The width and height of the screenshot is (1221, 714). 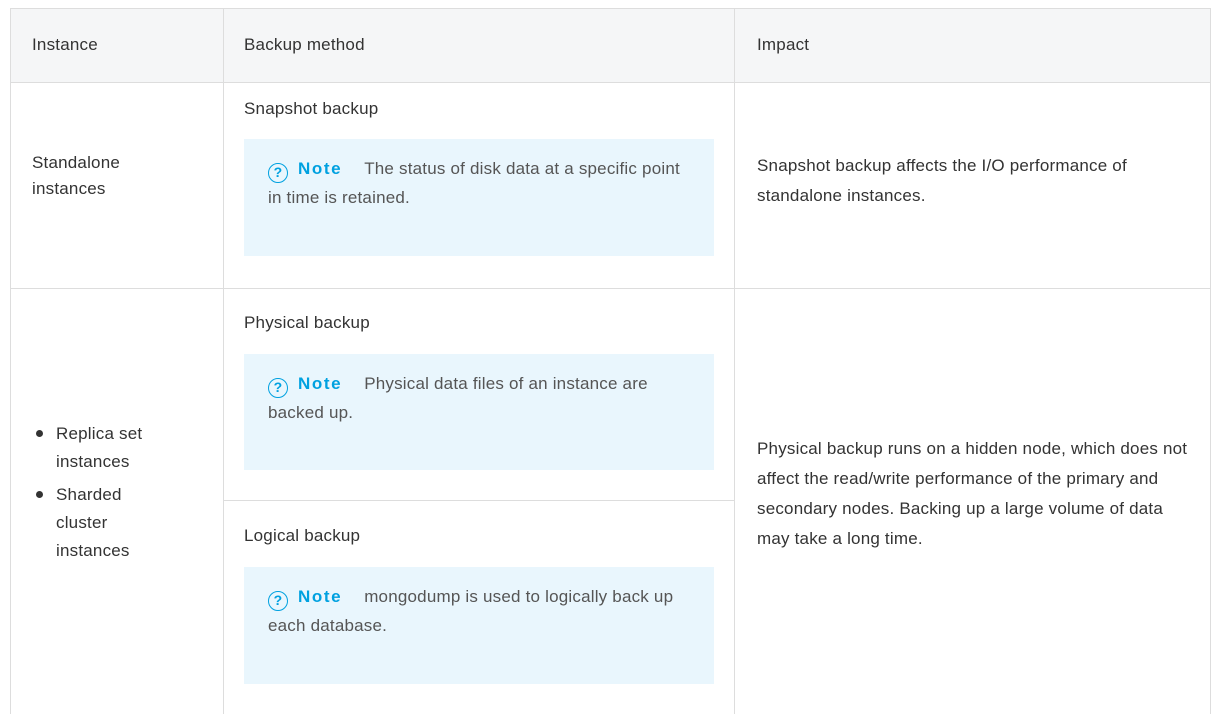 I want to click on table-border-method-split, so click(x=478, y=500).